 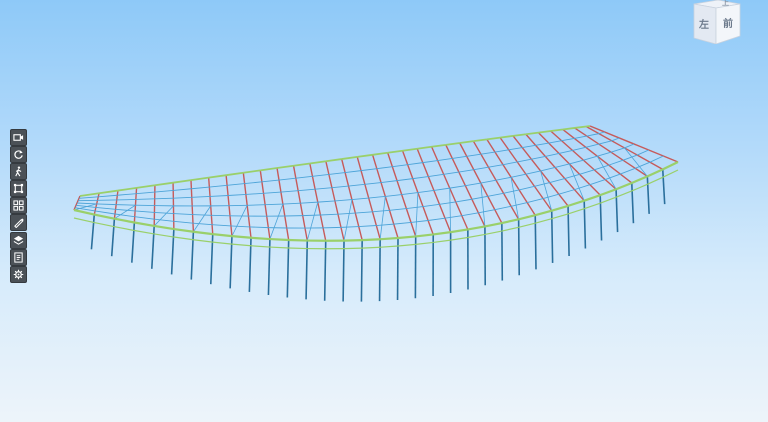 What do you see at coordinates (725, 4) in the screenshot?
I see `cube-face-top: 上` at bounding box center [725, 4].